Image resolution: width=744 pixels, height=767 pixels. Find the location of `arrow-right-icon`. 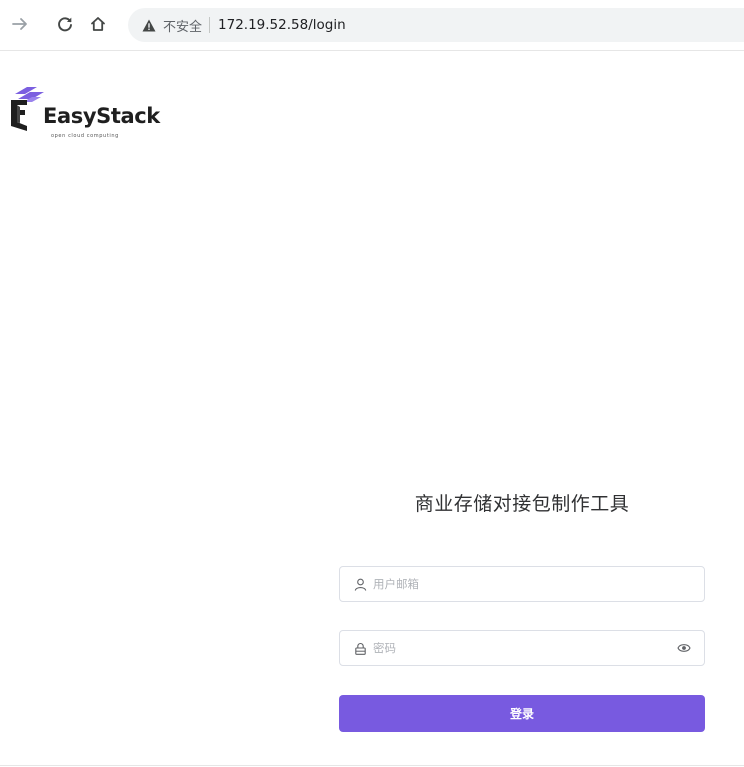

arrow-right-icon is located at coordinates (19, 24).